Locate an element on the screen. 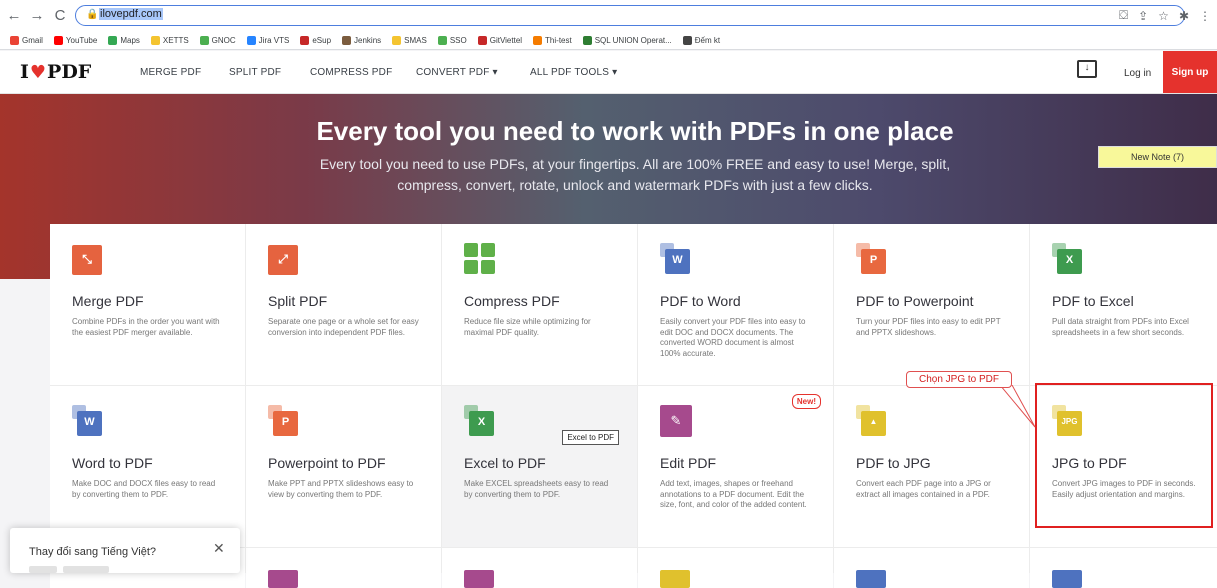  desktop-download-icon: ↓ is located at coordinates (1087, 69).